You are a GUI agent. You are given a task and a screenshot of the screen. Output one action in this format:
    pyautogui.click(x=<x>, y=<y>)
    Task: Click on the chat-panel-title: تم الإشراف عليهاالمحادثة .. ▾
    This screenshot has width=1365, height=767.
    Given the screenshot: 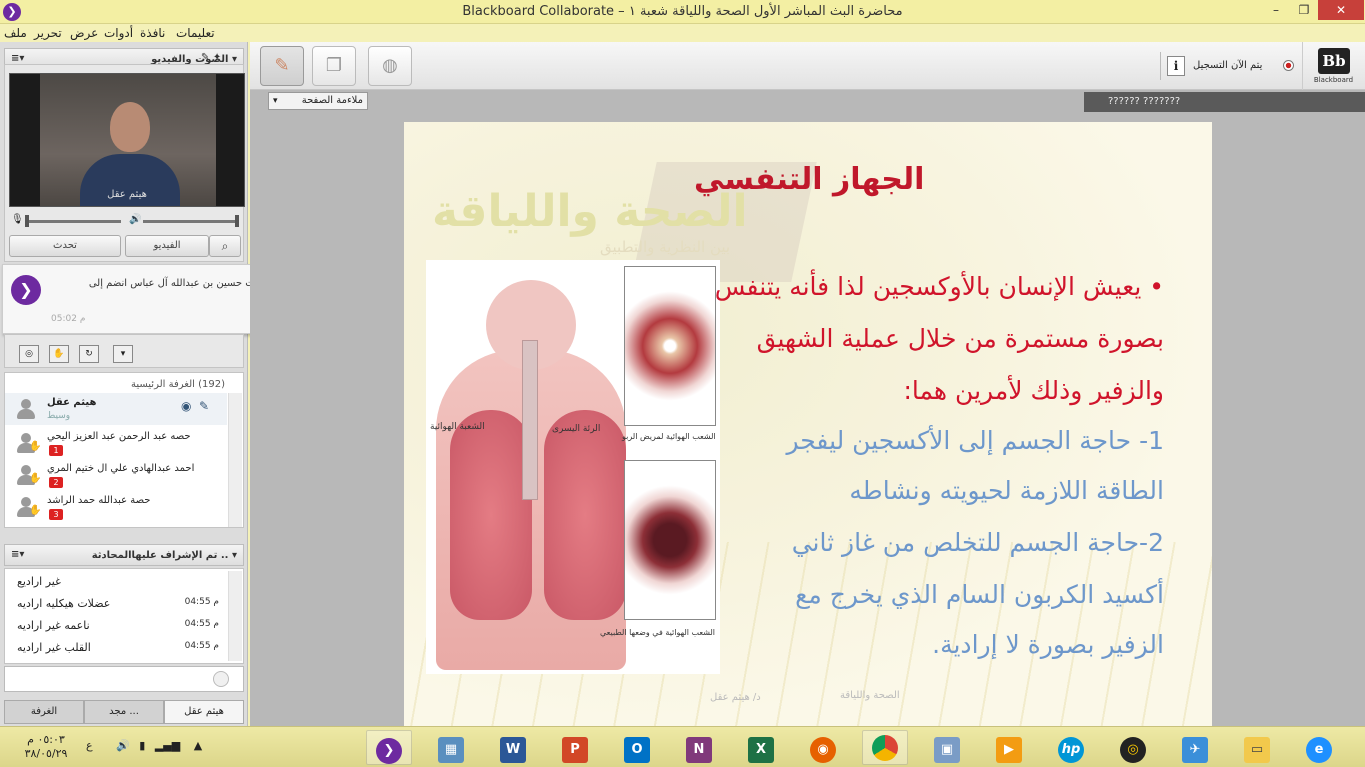 What is the action you would take?
    pyautogui.click(x=164, y=555)
    